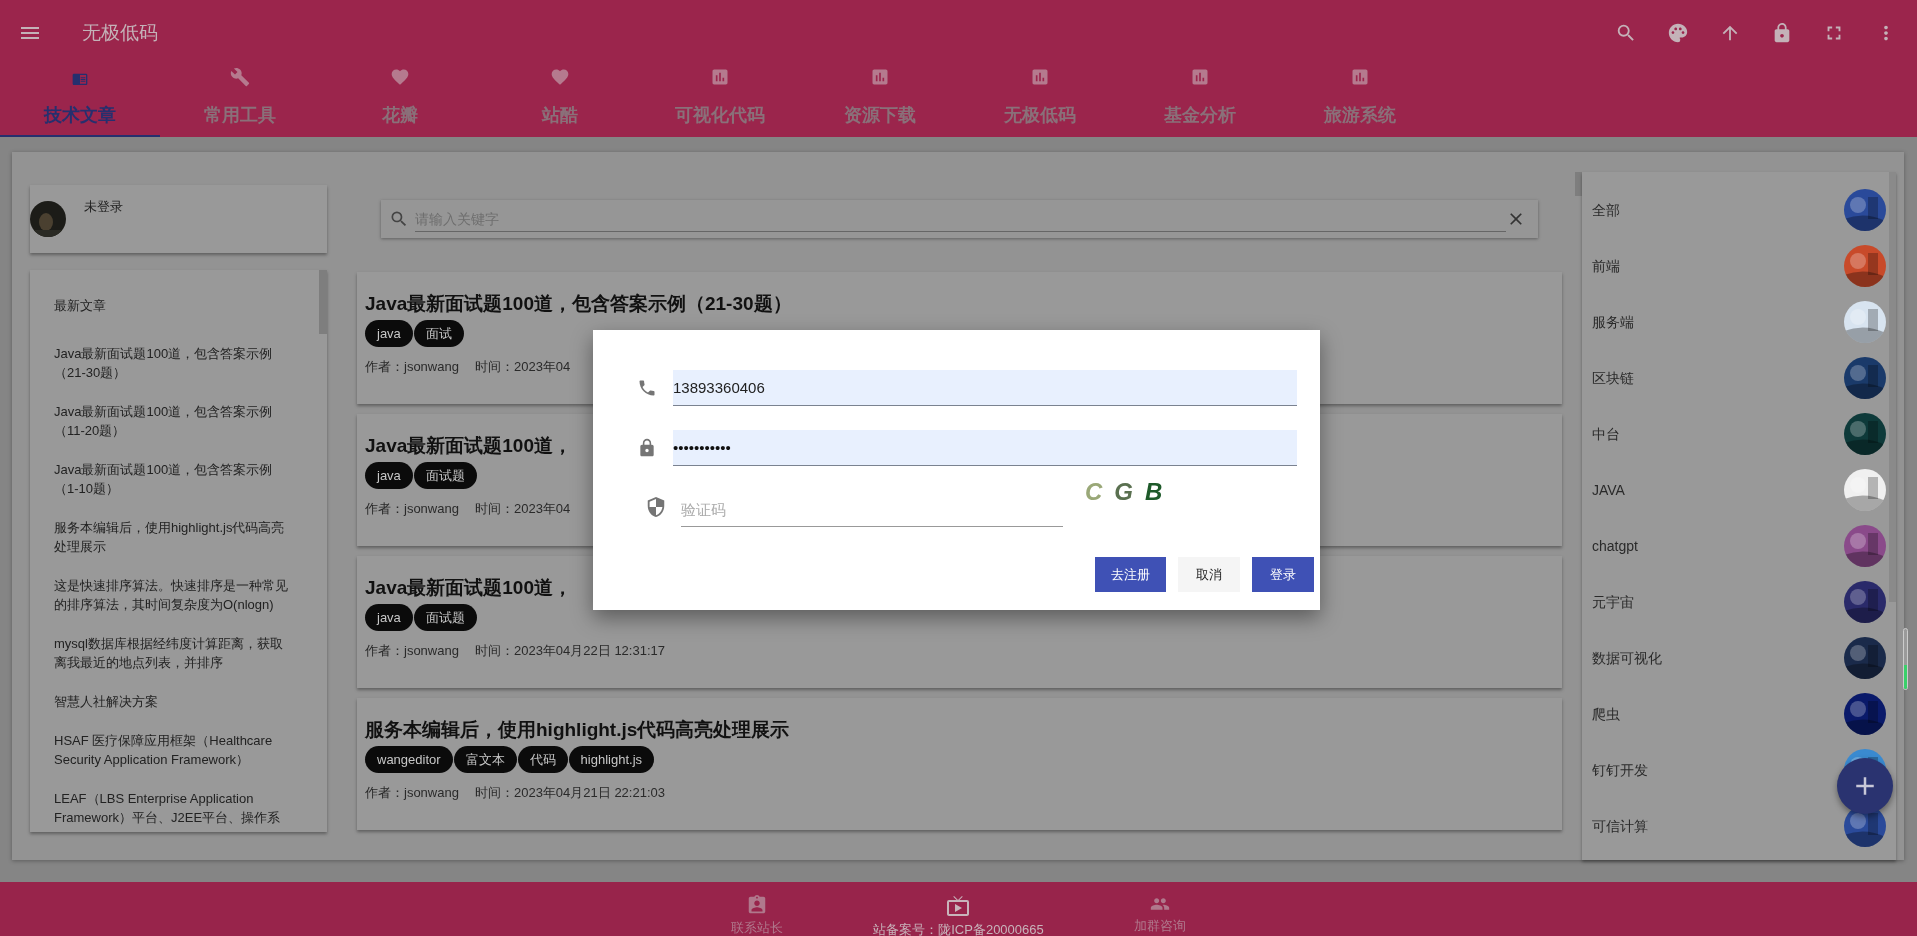  Describe the element at coordinates (577, 730) in the screenshot. I see `article-title: 服务本编辑后，使用highlight.js代码高亮处理展示` at that location.